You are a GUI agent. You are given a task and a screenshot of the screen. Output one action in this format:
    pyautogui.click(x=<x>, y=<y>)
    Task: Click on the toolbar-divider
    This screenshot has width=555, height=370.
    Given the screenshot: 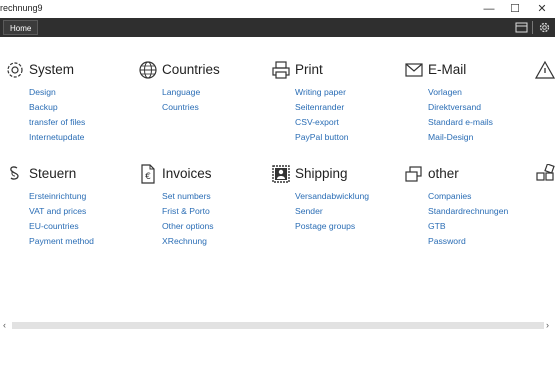 What is the action you would take?
    pyautogui.click(x=532, y=27)
    